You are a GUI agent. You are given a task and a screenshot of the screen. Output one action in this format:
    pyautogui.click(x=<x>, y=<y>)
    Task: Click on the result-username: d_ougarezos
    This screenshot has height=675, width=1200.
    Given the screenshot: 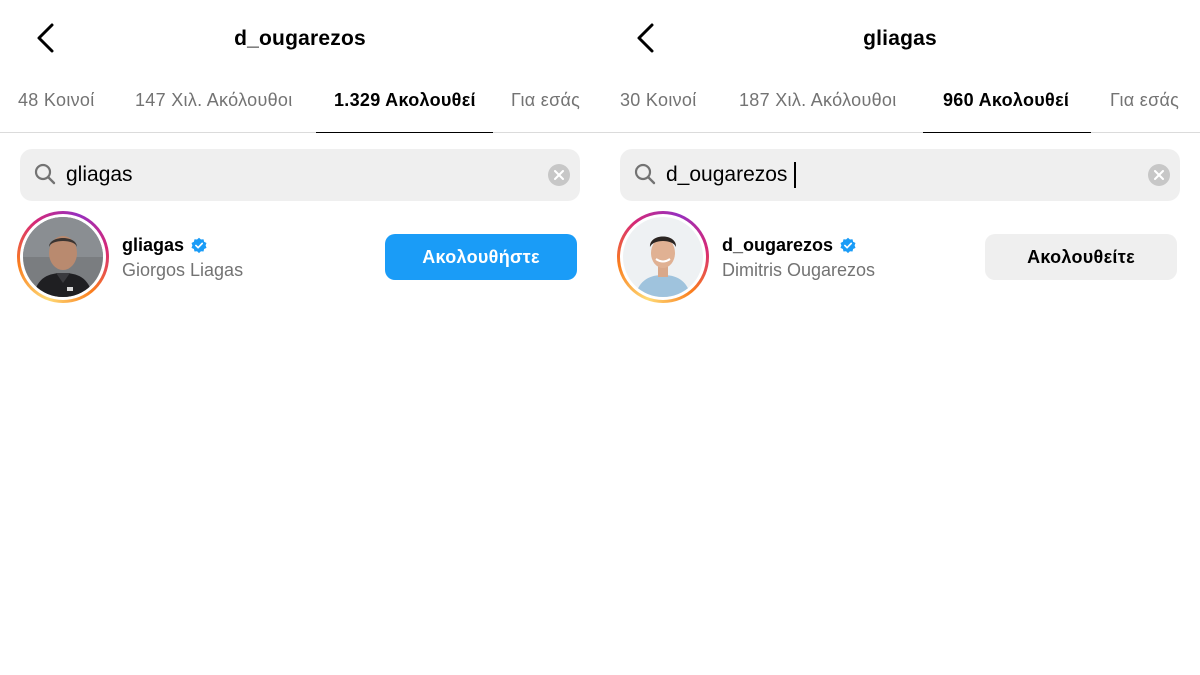 What is the action you would take?
    pyautogui.click(x=789, y=245)
    